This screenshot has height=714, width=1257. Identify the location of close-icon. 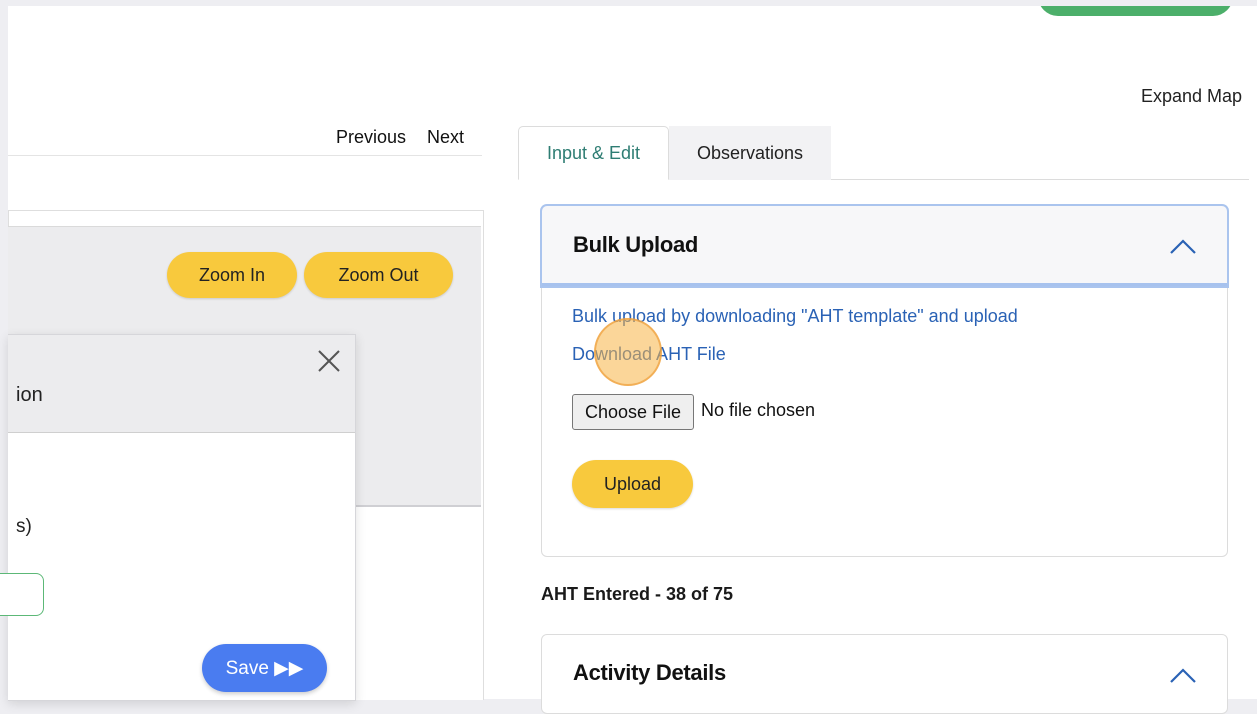
(329, 361).